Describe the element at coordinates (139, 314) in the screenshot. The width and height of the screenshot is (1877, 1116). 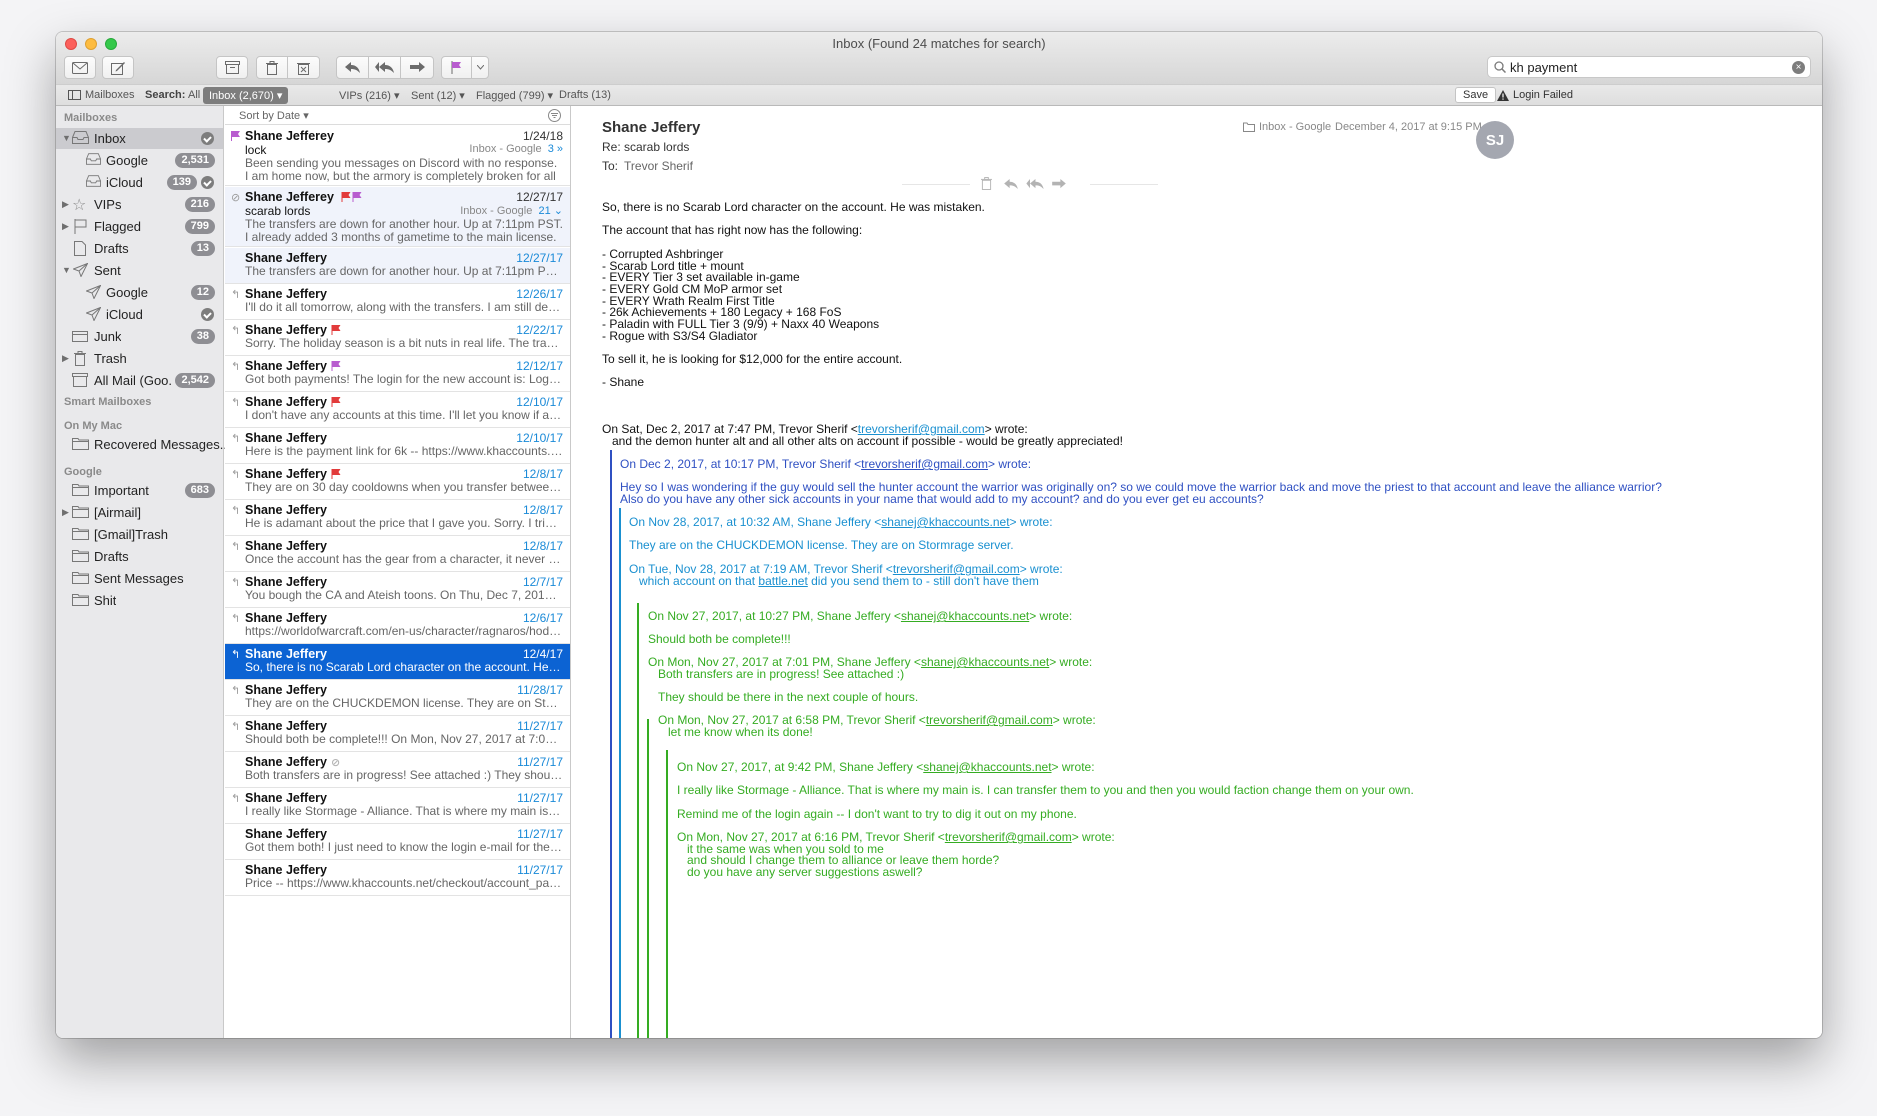
I see `sidebar-item-sent-icloud: iCloud` at that location.